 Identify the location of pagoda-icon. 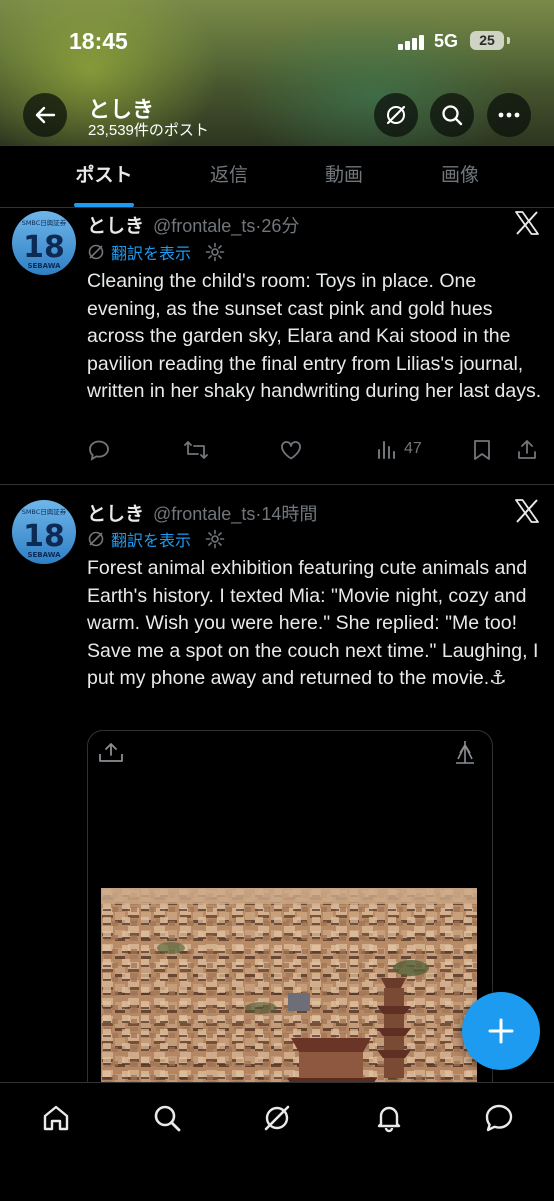
(465, 752).